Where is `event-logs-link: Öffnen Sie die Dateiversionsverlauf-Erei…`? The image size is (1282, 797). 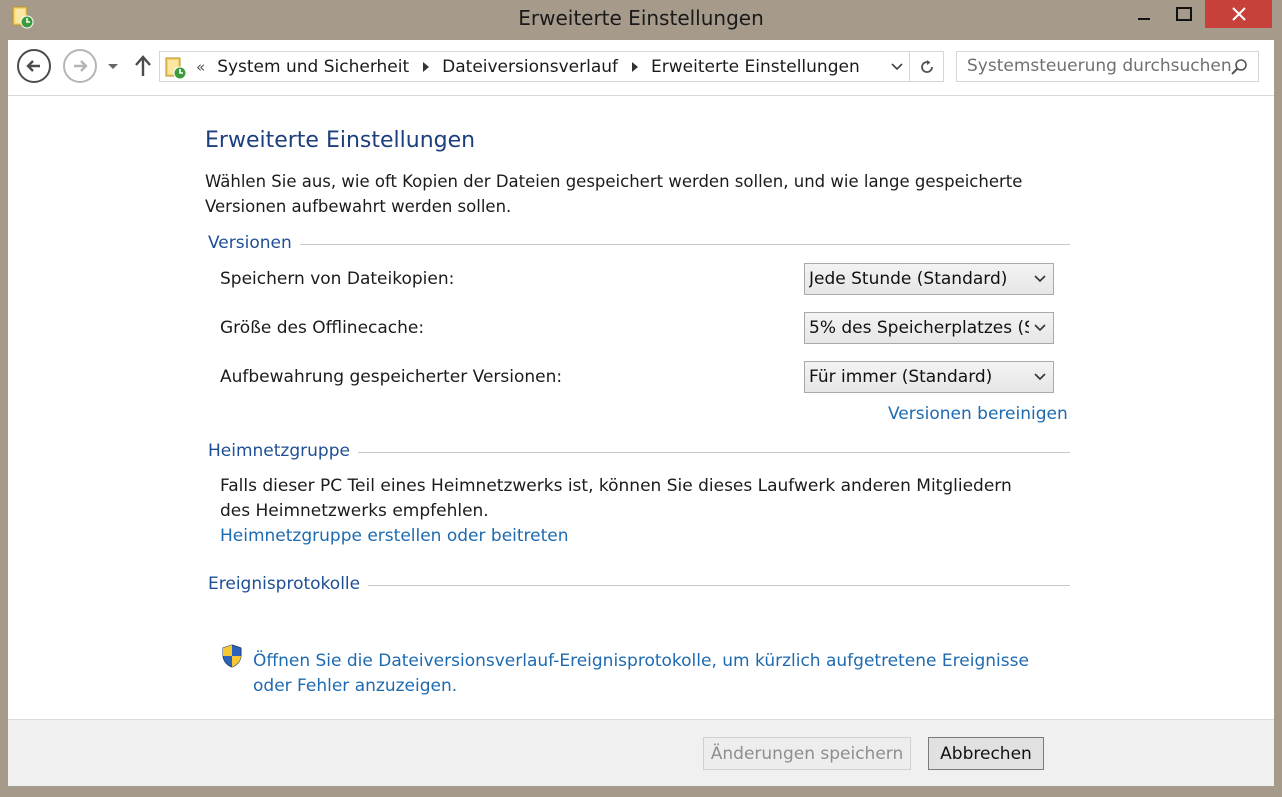 event-logs-link: Öffnen Sie die Dateiversionsverlauf-Erei… is located at coordinates (653, 674).